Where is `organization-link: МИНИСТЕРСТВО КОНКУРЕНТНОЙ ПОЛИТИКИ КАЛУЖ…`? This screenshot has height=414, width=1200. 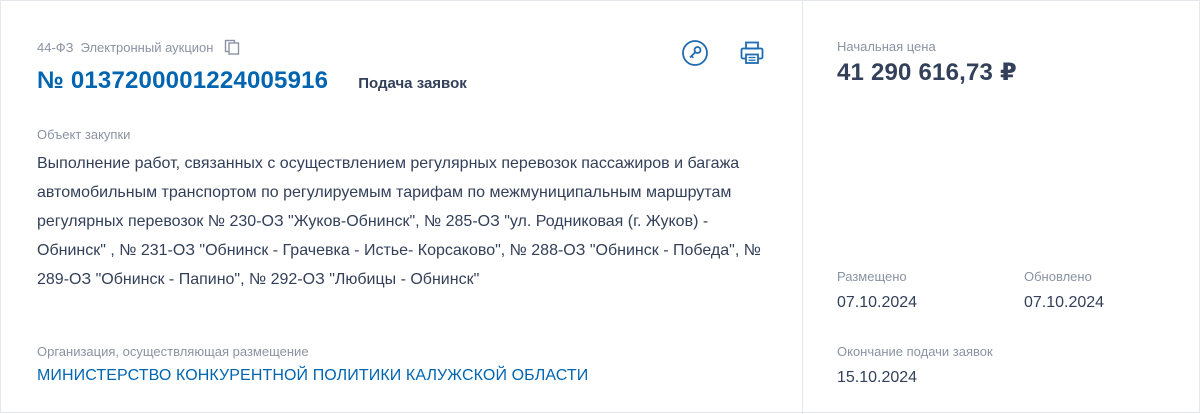
organization-link: МИНИСТЕРСТВО КОНКУРЕНТНОЙ ПОЛИТИКИ КАЛУЖ… is located at coordinates (312, 376).